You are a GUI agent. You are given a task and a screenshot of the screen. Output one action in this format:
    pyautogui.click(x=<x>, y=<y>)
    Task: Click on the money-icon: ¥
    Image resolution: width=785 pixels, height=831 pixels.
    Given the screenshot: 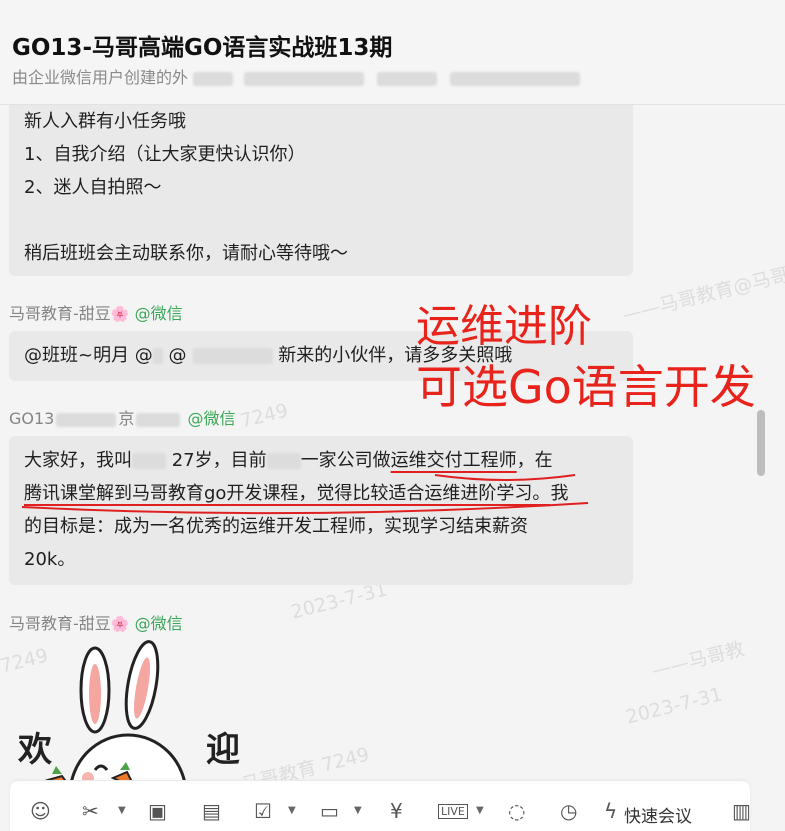 What is the action you would take?
    pyautogui.click(x=396, y=811)
    